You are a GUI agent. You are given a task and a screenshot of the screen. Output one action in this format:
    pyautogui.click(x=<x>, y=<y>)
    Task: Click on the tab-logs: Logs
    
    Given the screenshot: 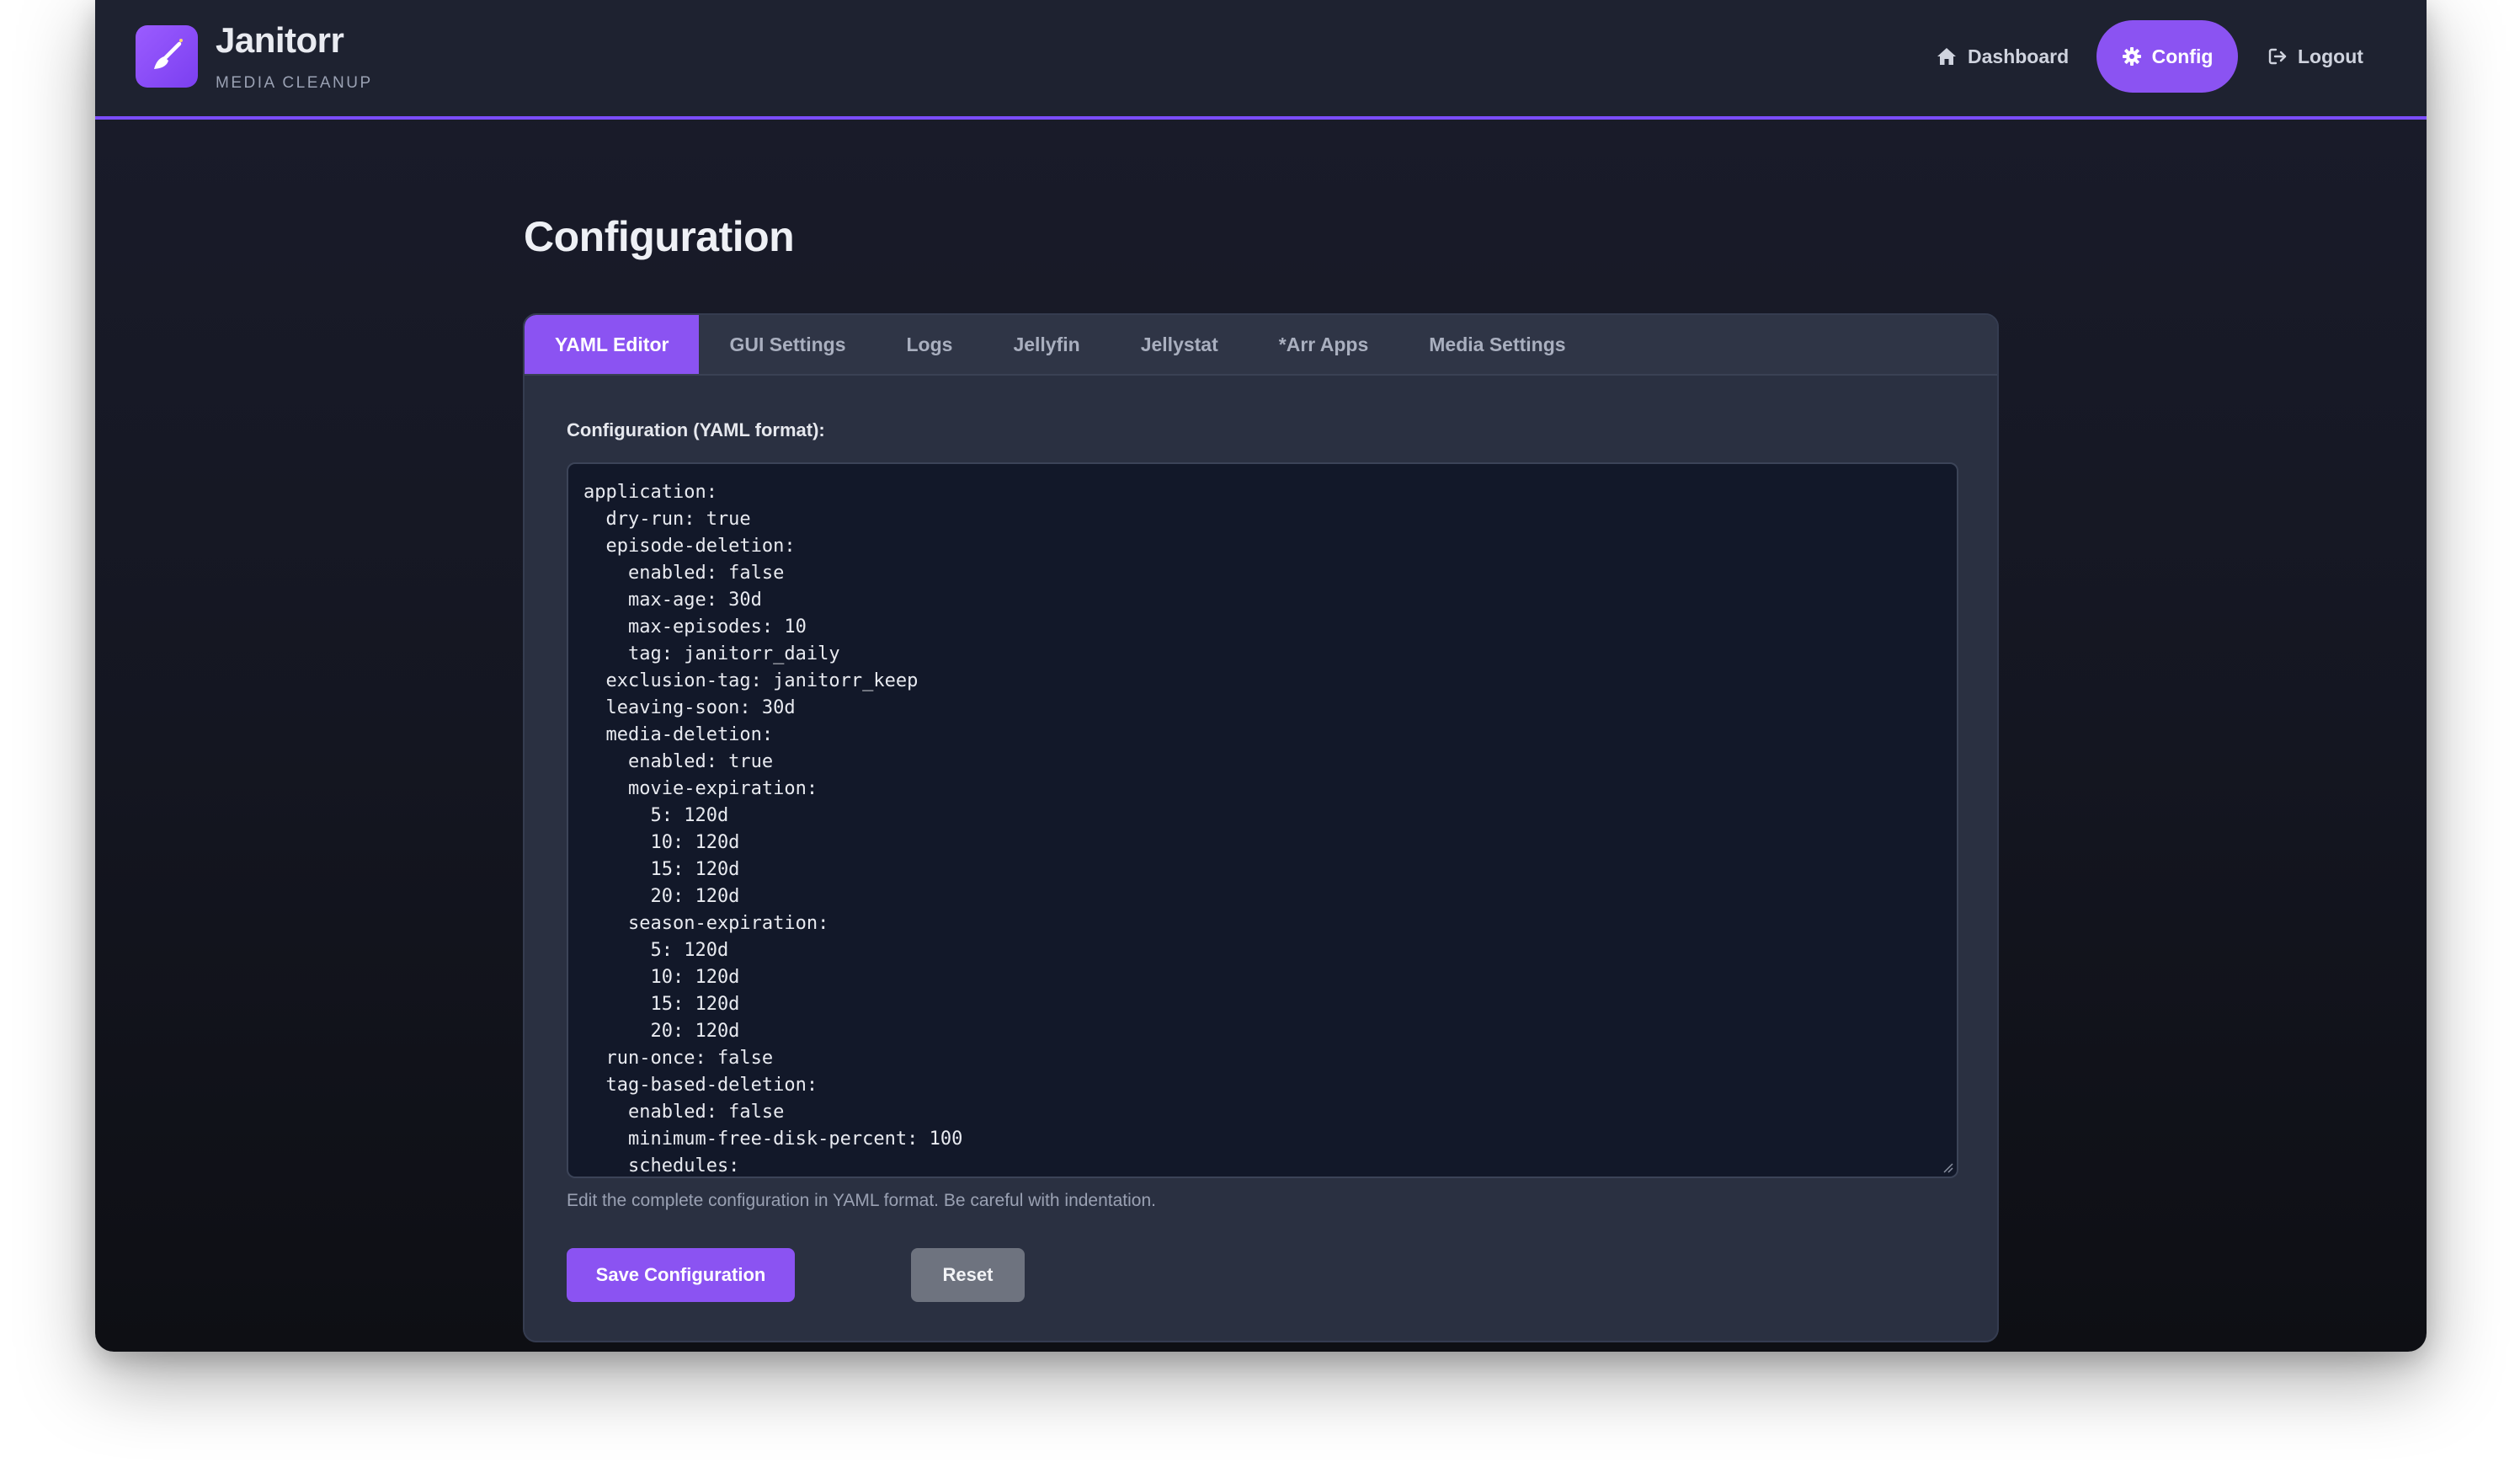 What is the action you would take?
    pyautogui.click(x=929, y=344)
    